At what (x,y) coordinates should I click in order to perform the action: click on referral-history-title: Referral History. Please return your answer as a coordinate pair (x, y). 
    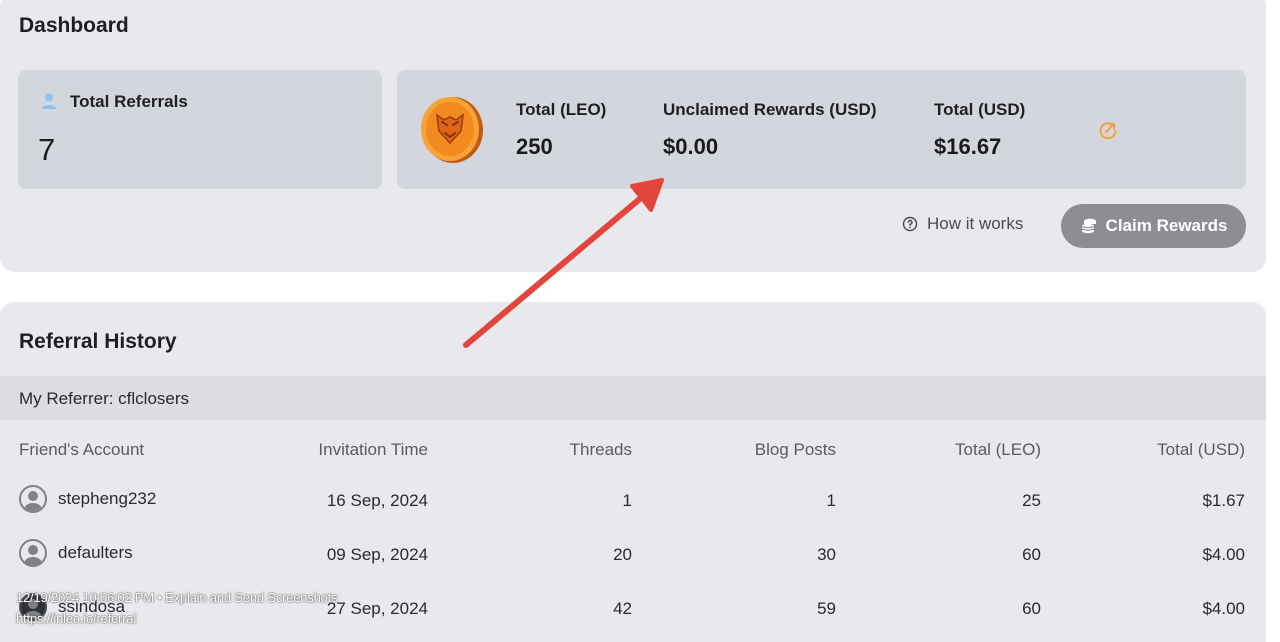
    Looking at the image, I should click on (98, 341).